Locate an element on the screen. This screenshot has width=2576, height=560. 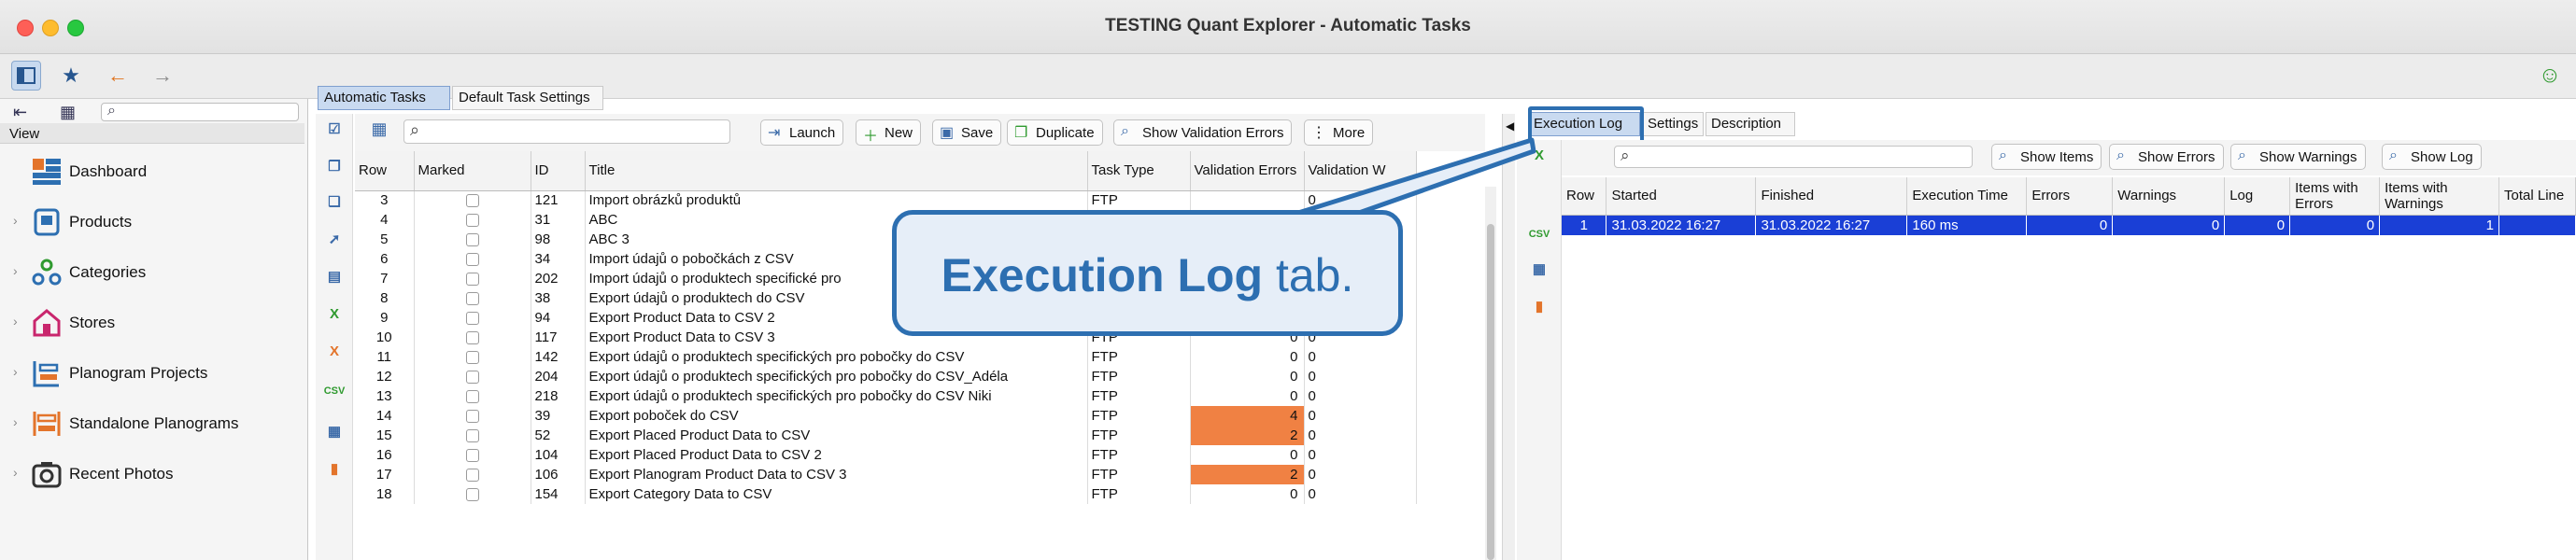
tab-automatic-tasks: Automatic Tasks is located at coordinates (384, 98).